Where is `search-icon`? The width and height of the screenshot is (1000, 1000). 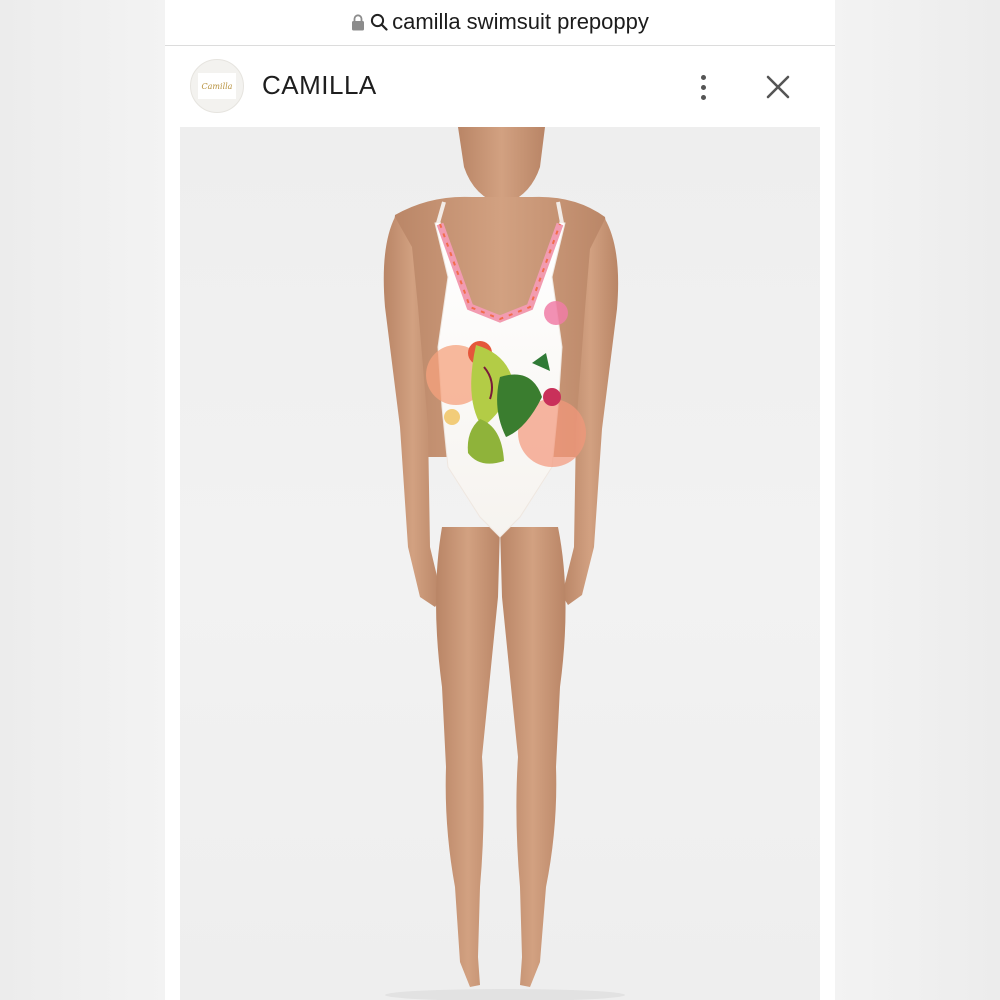
search-icon is located at coordinates (379, 22).